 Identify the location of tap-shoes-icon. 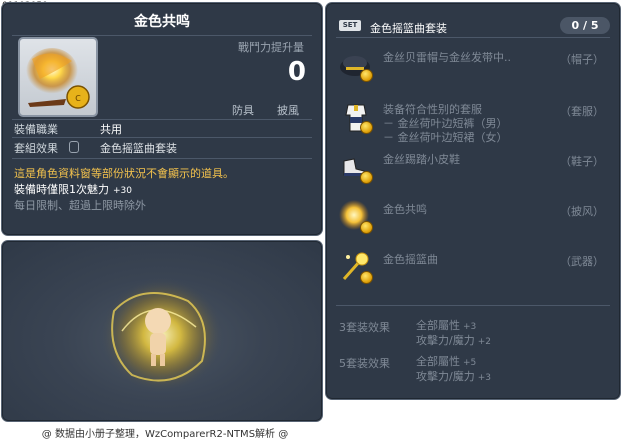
(356, 167).